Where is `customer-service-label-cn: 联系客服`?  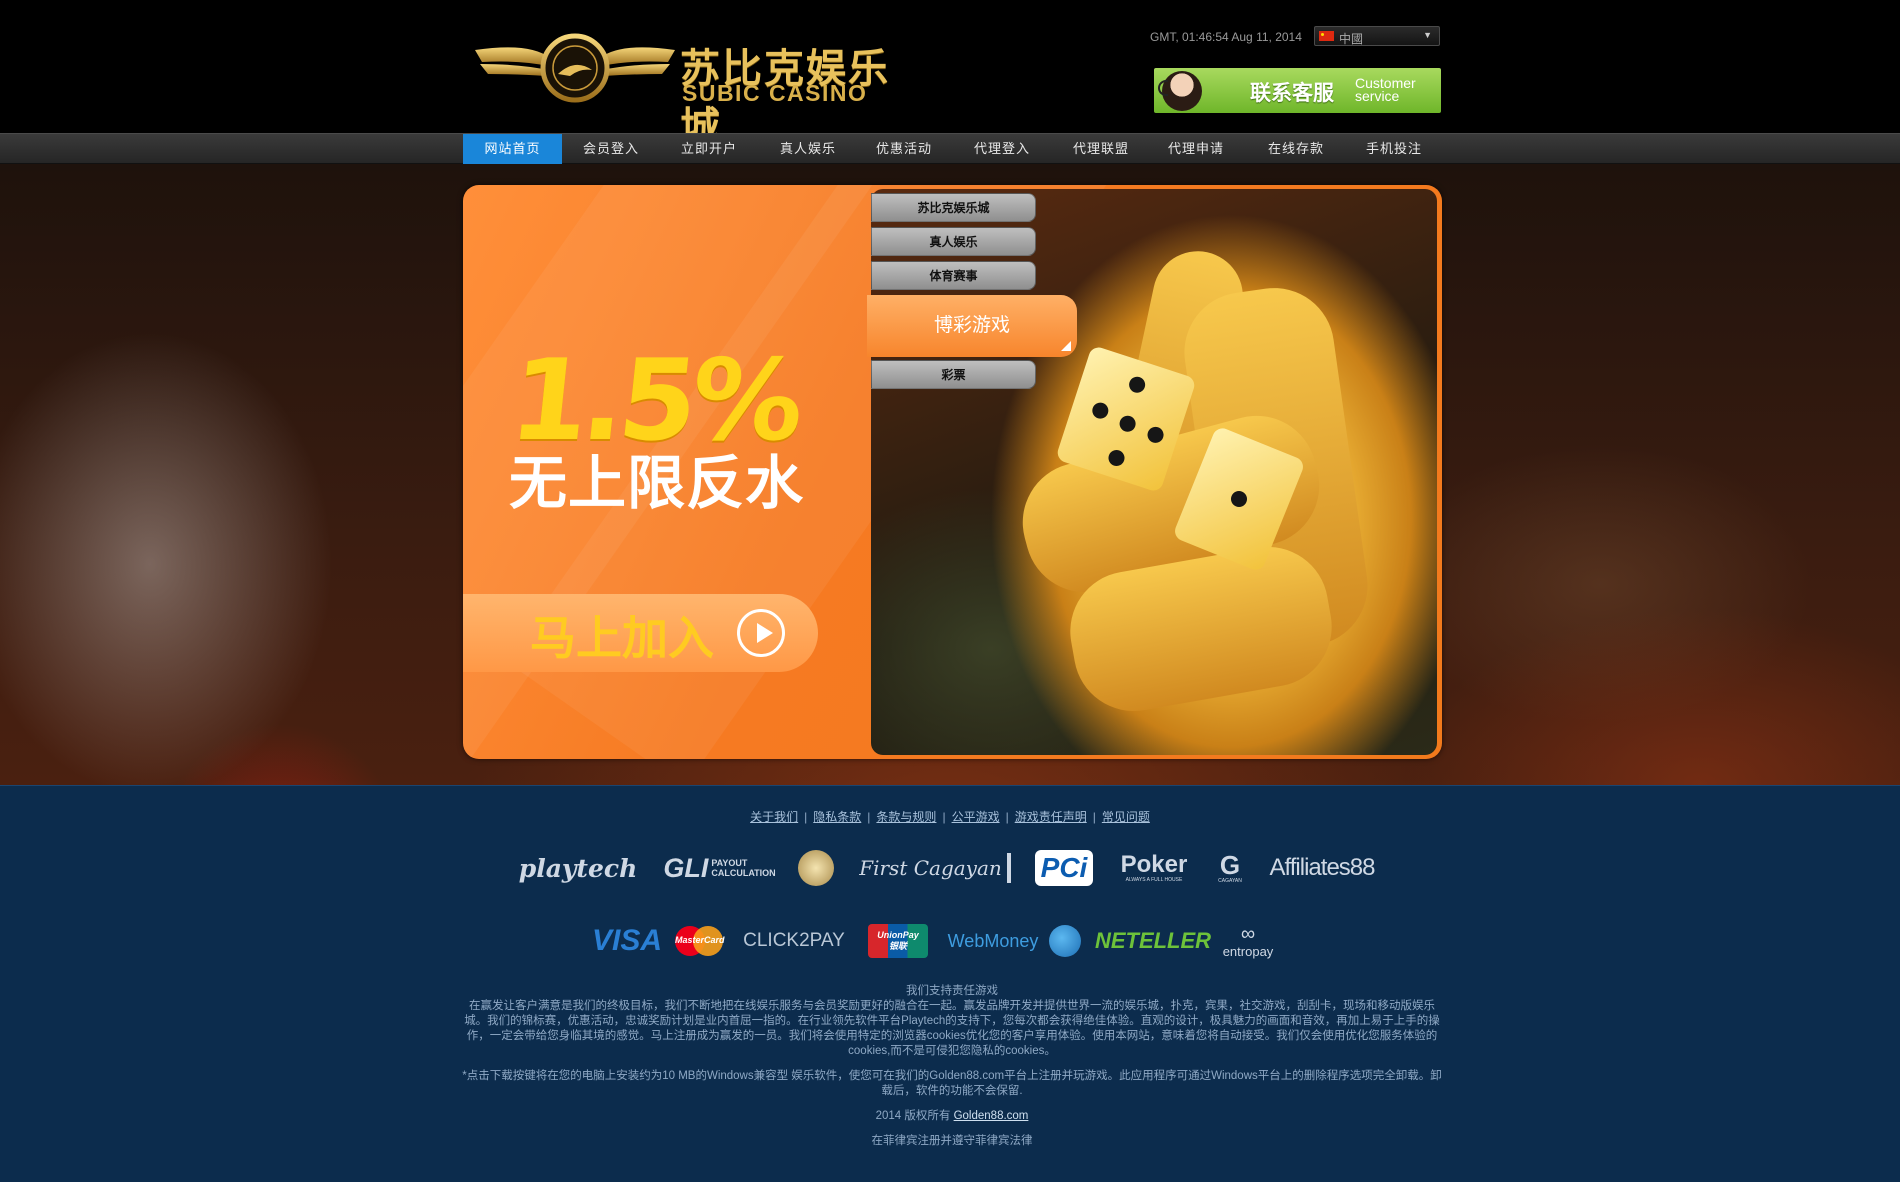
customer-service-label-cn: 联系客服 is located at coordinates (1292, 93).